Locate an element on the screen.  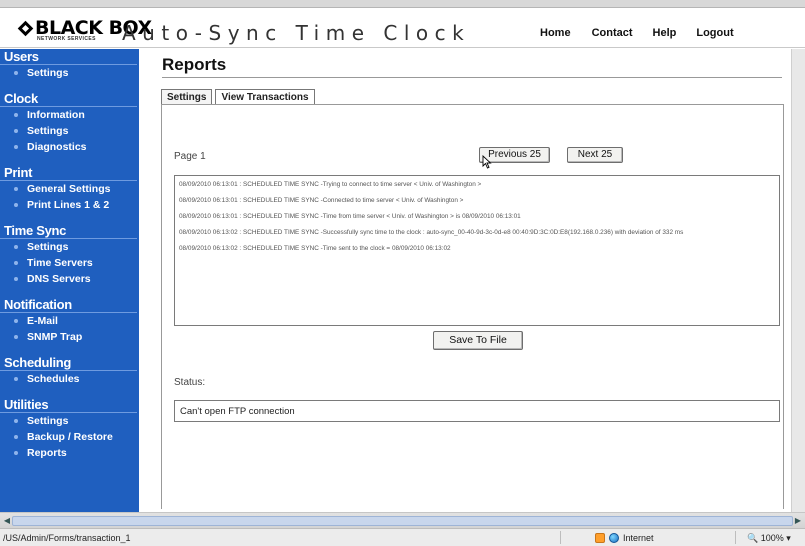
sidebar-section-title: Users is located at coordinates (68, 57).